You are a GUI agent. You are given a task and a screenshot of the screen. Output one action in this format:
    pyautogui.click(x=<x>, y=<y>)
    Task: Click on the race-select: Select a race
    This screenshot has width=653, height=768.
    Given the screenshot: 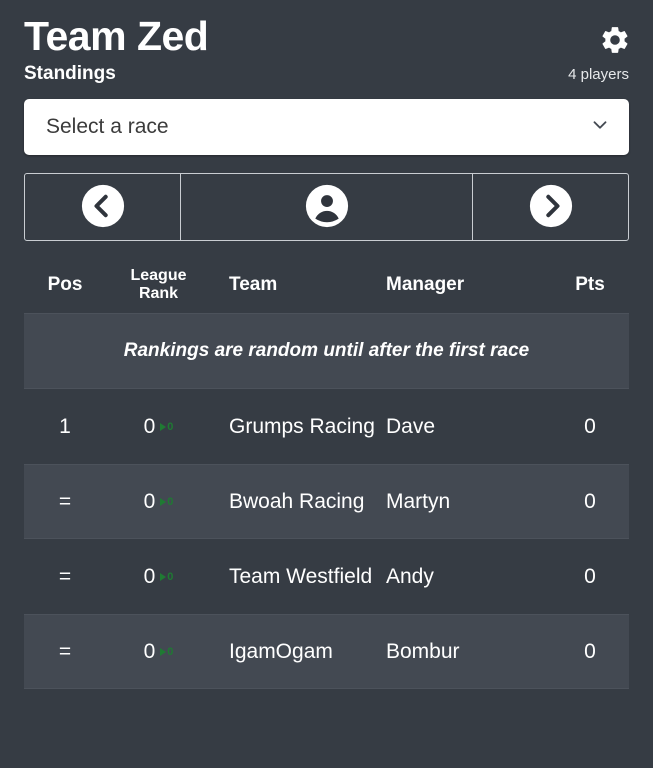 What is the action you would take?
    pyautogui.click(x=326, y=127)
    